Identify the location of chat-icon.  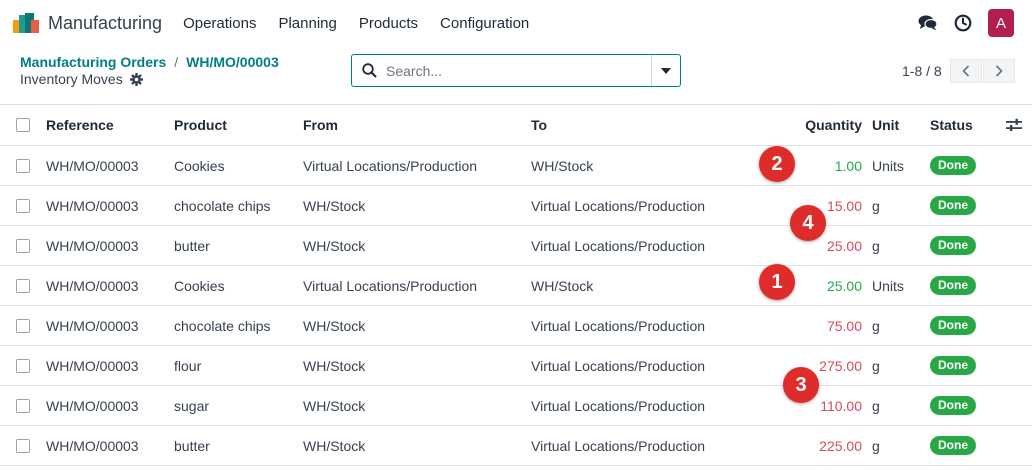
(928, 23).